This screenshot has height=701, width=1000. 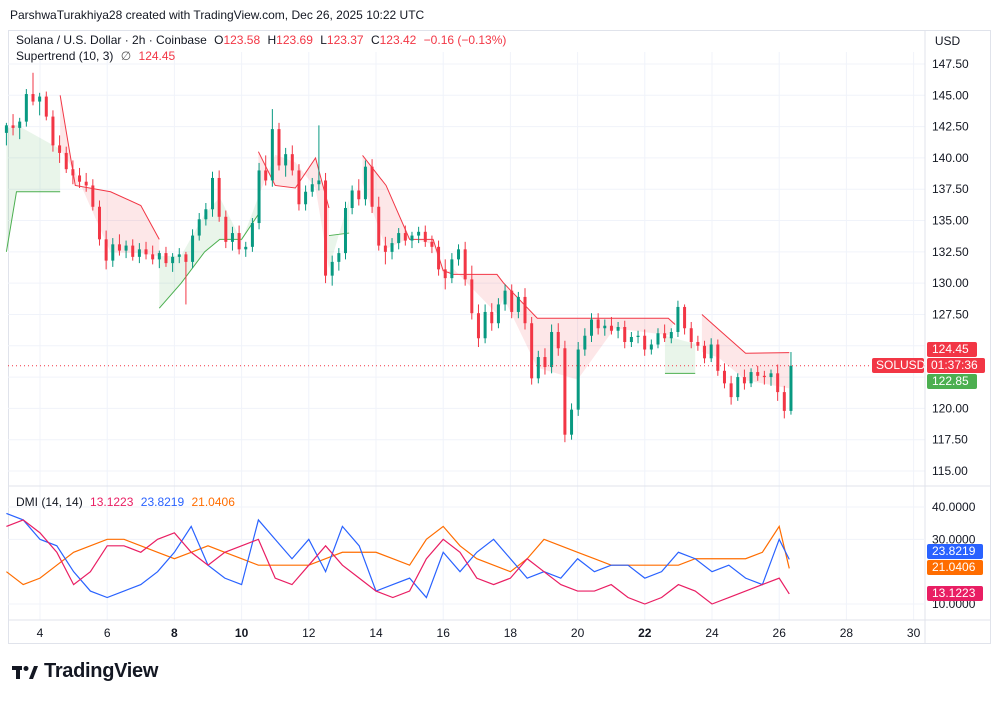 What do you see at coordinates (64, 56) in the screenshot?
I see `supertrend-title: Supertrend (10, 3)` at bounding box center [64, 56].